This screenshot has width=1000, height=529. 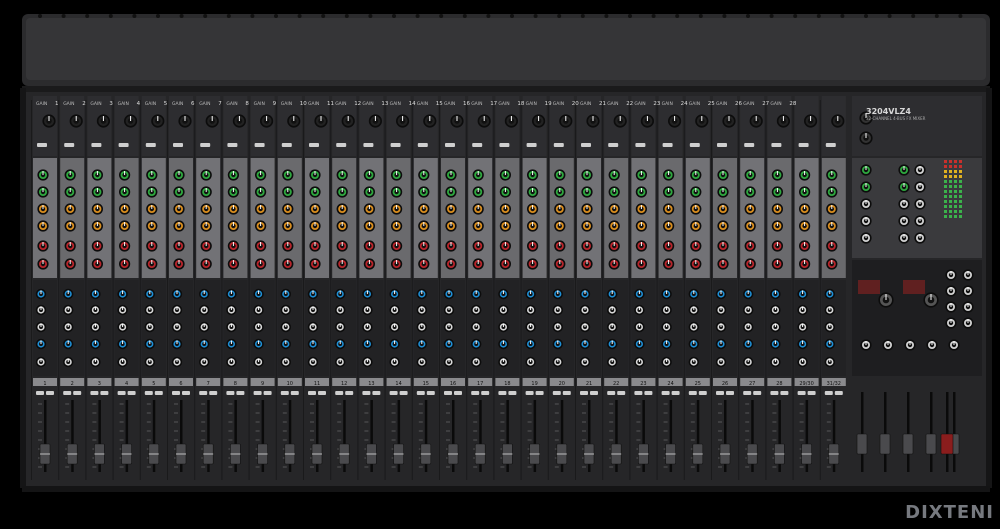 I want to click on fx2-program-knob, so click(x=931, y=300).